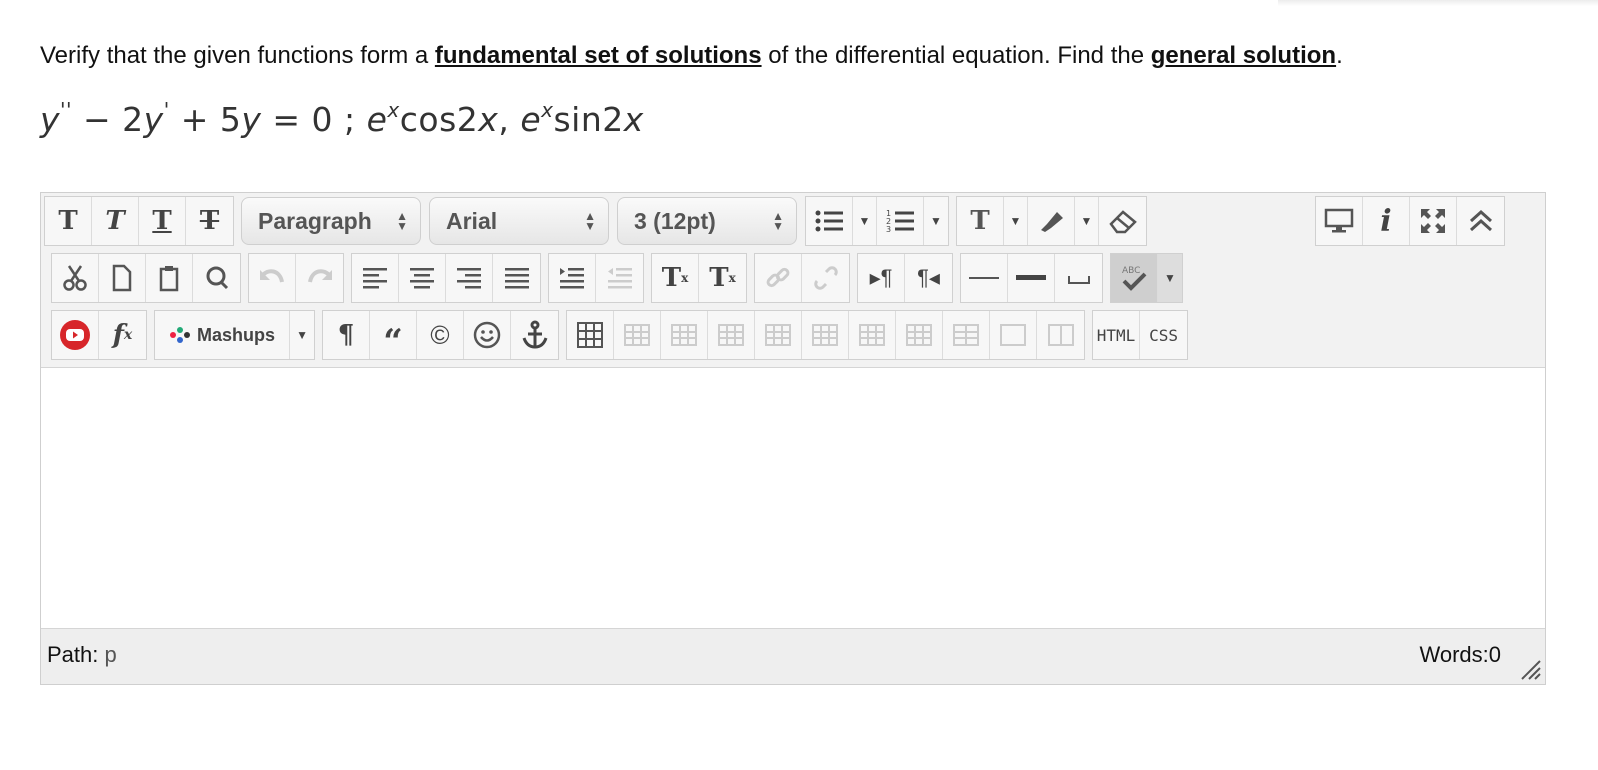 This screenshot has height=770, width=1598. I want to click on numbered-list-button: 123, so click(900, 221).